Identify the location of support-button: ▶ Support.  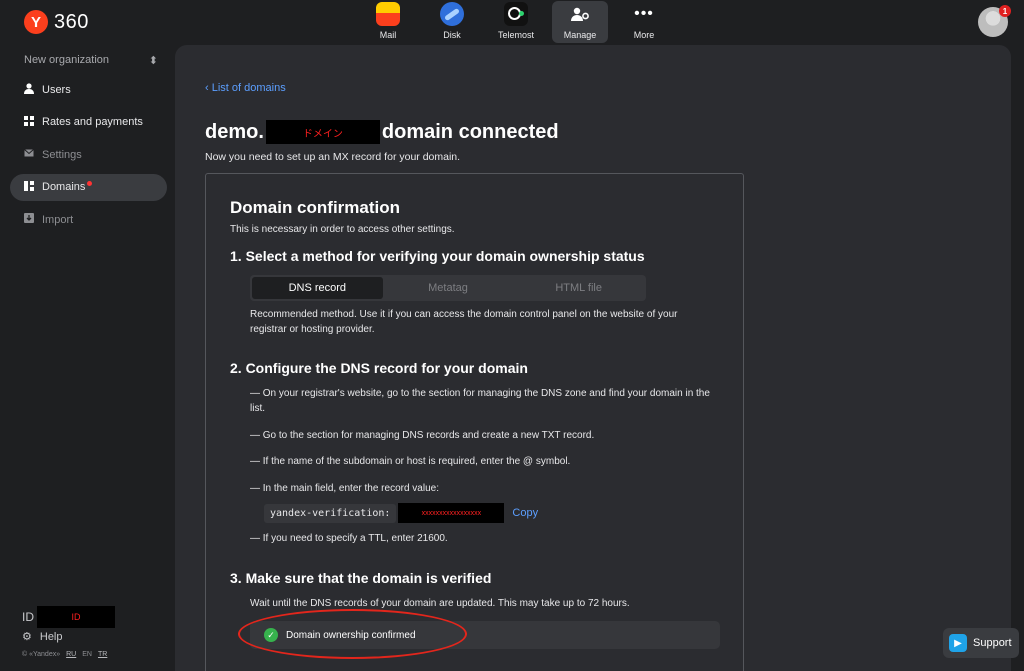
(981, 643).